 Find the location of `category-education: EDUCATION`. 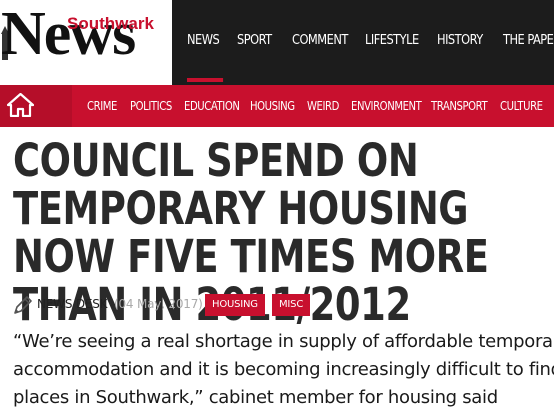

category-education: EDUCATION is located at coordinates (212, 106).